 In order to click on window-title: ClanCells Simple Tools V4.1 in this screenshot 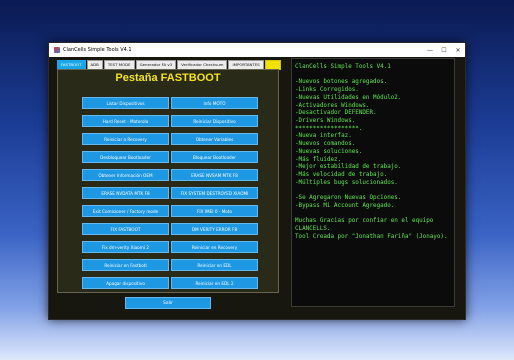, I will do `click(97, 50)`.